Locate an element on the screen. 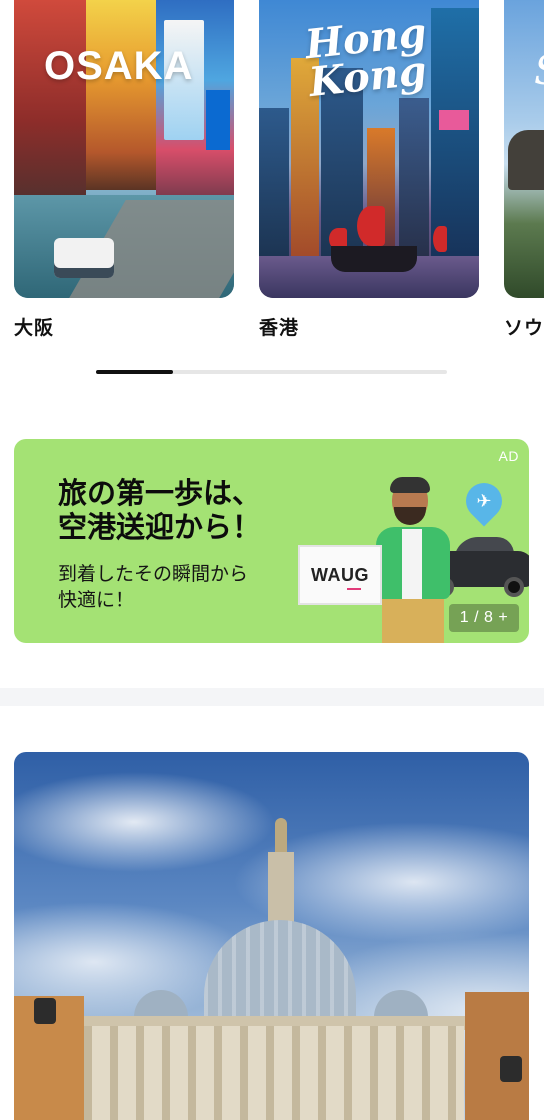 Image resolution: width=544 pixels, height=1120 pixels. waug-sign: WAUG is located at coordinates (340, 575).